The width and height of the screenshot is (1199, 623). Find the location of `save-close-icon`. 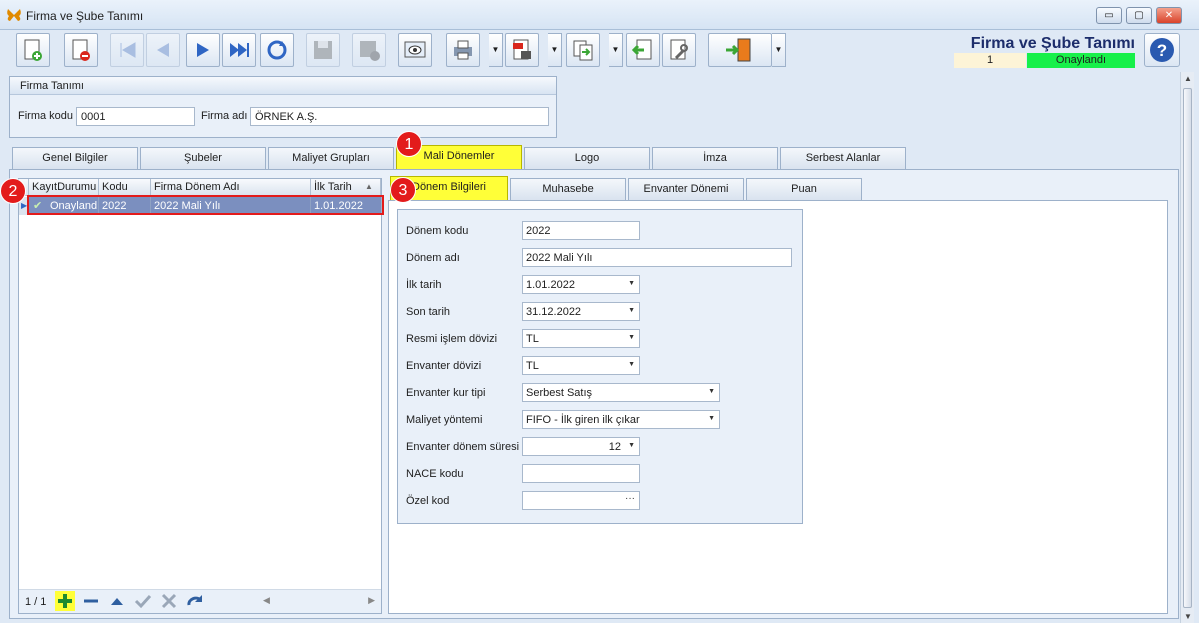

save-close-icon is located at coordinates (370, 51).